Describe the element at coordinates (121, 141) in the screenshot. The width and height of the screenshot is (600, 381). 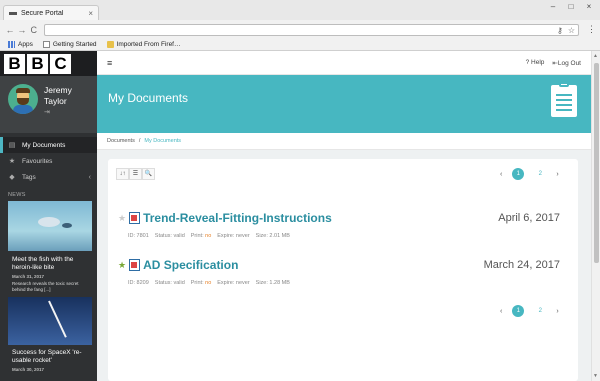
I see `breadcrumb-root: Documents` at that location.